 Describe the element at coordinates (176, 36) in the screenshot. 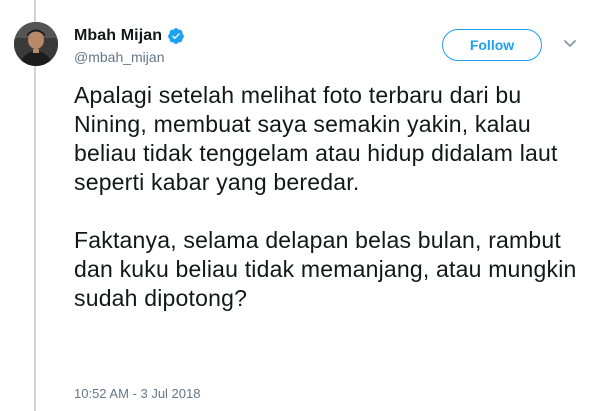

I see `verified-badge-icon` at that location.